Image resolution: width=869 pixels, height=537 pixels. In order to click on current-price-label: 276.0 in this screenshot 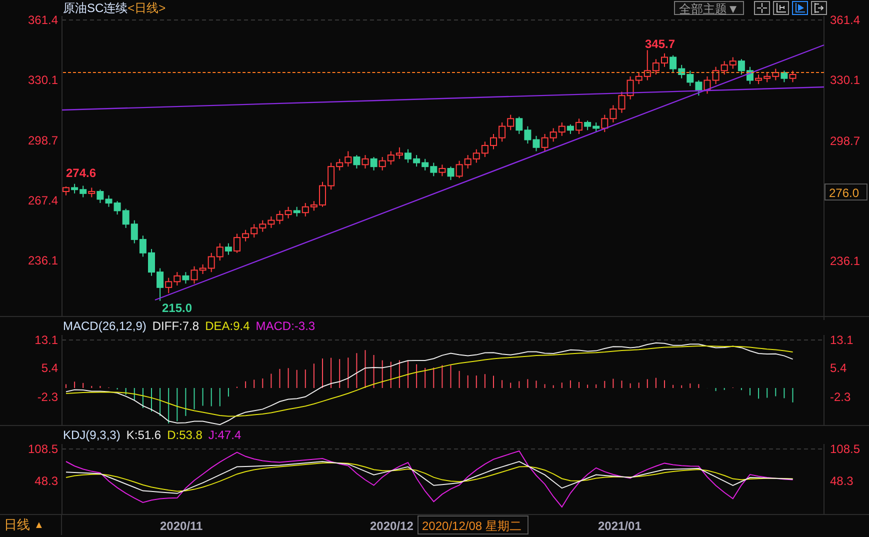, I will do `click(846, 192)`.